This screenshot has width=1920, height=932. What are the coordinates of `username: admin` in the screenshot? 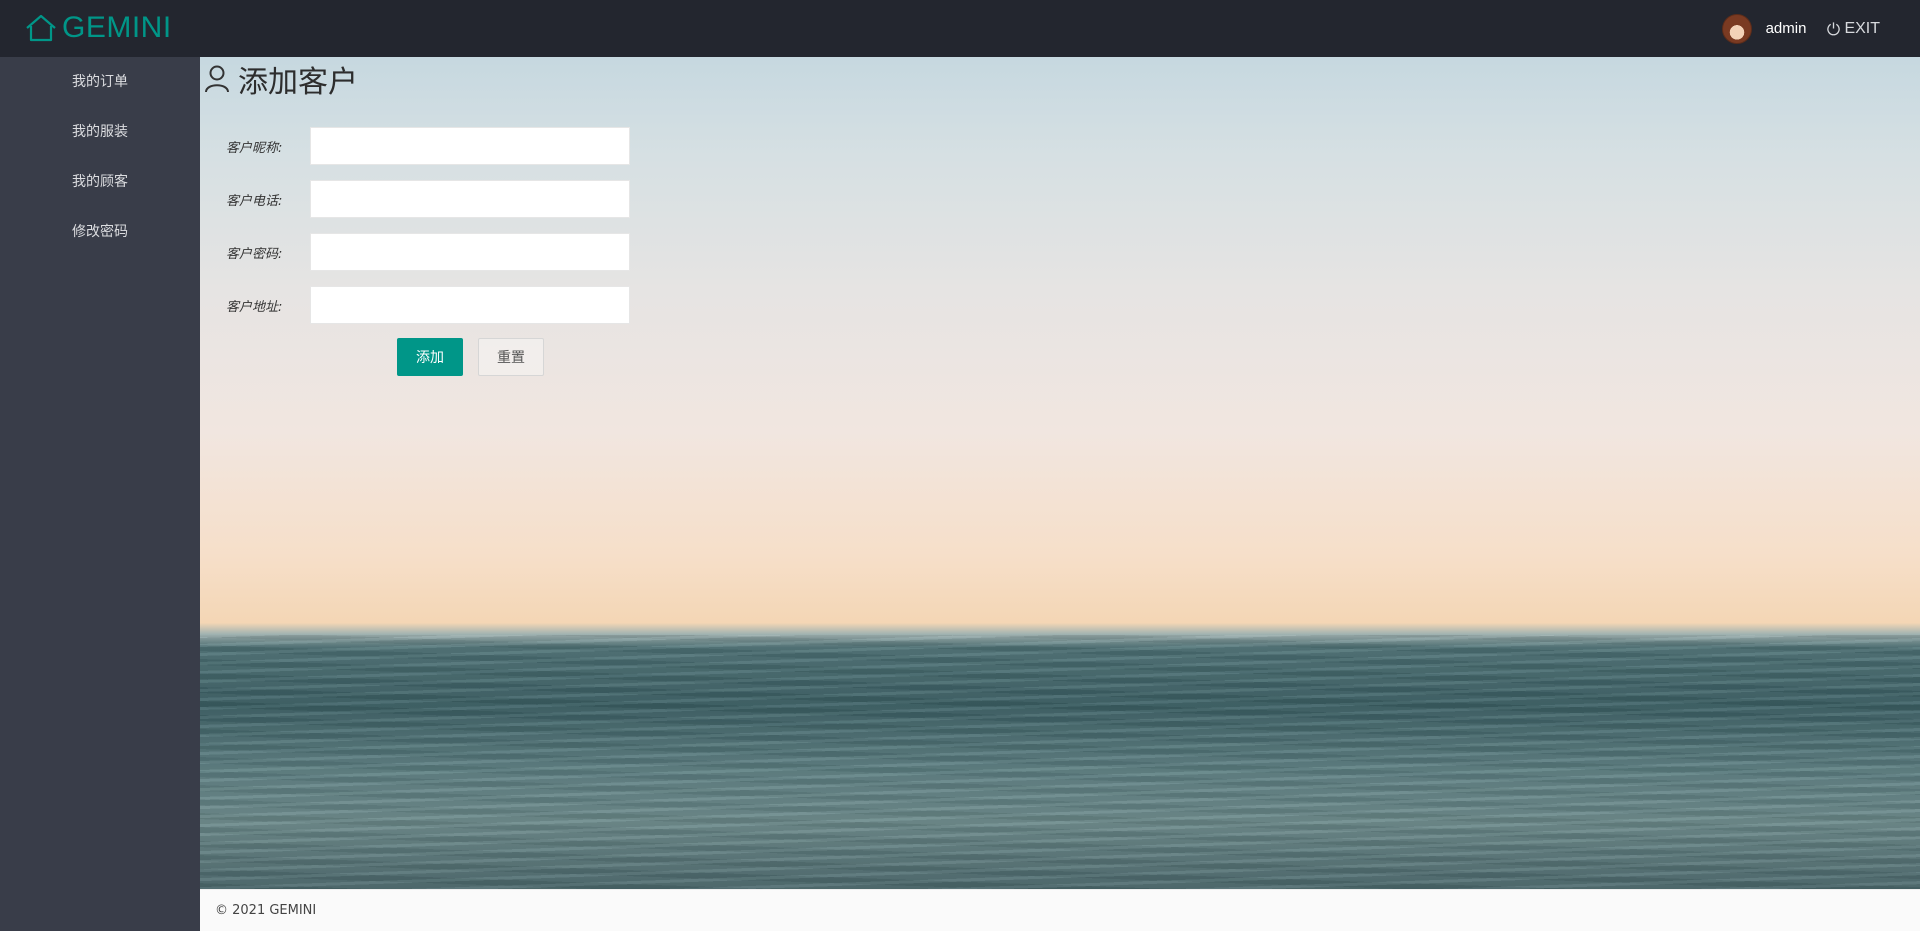 It's located at (1786, 28).